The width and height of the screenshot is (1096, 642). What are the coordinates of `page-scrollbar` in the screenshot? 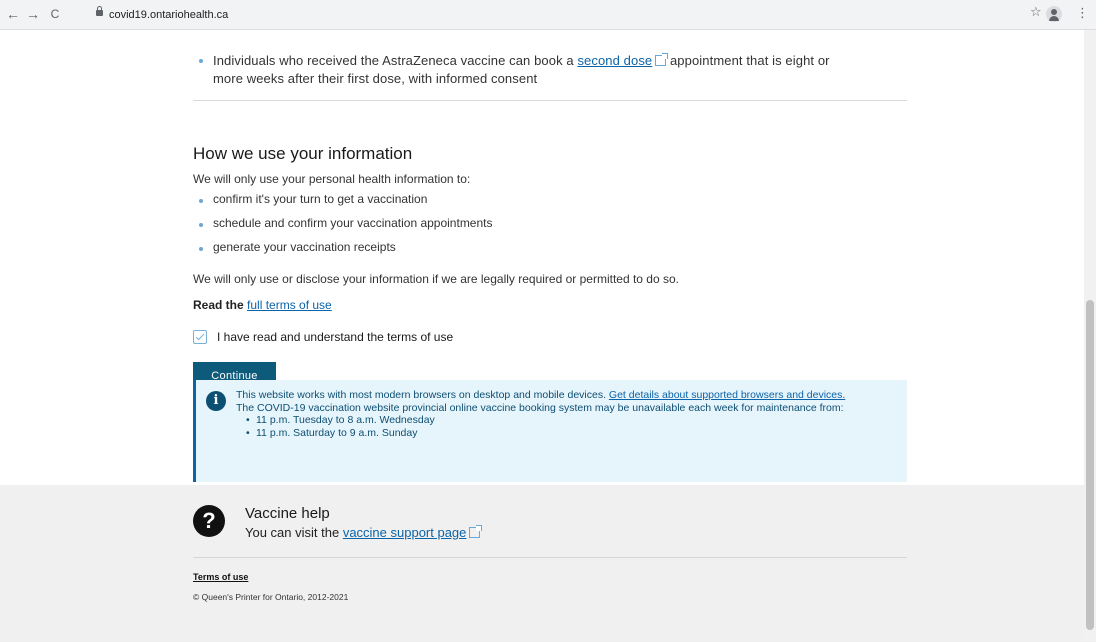 It's located at (1090, 336).